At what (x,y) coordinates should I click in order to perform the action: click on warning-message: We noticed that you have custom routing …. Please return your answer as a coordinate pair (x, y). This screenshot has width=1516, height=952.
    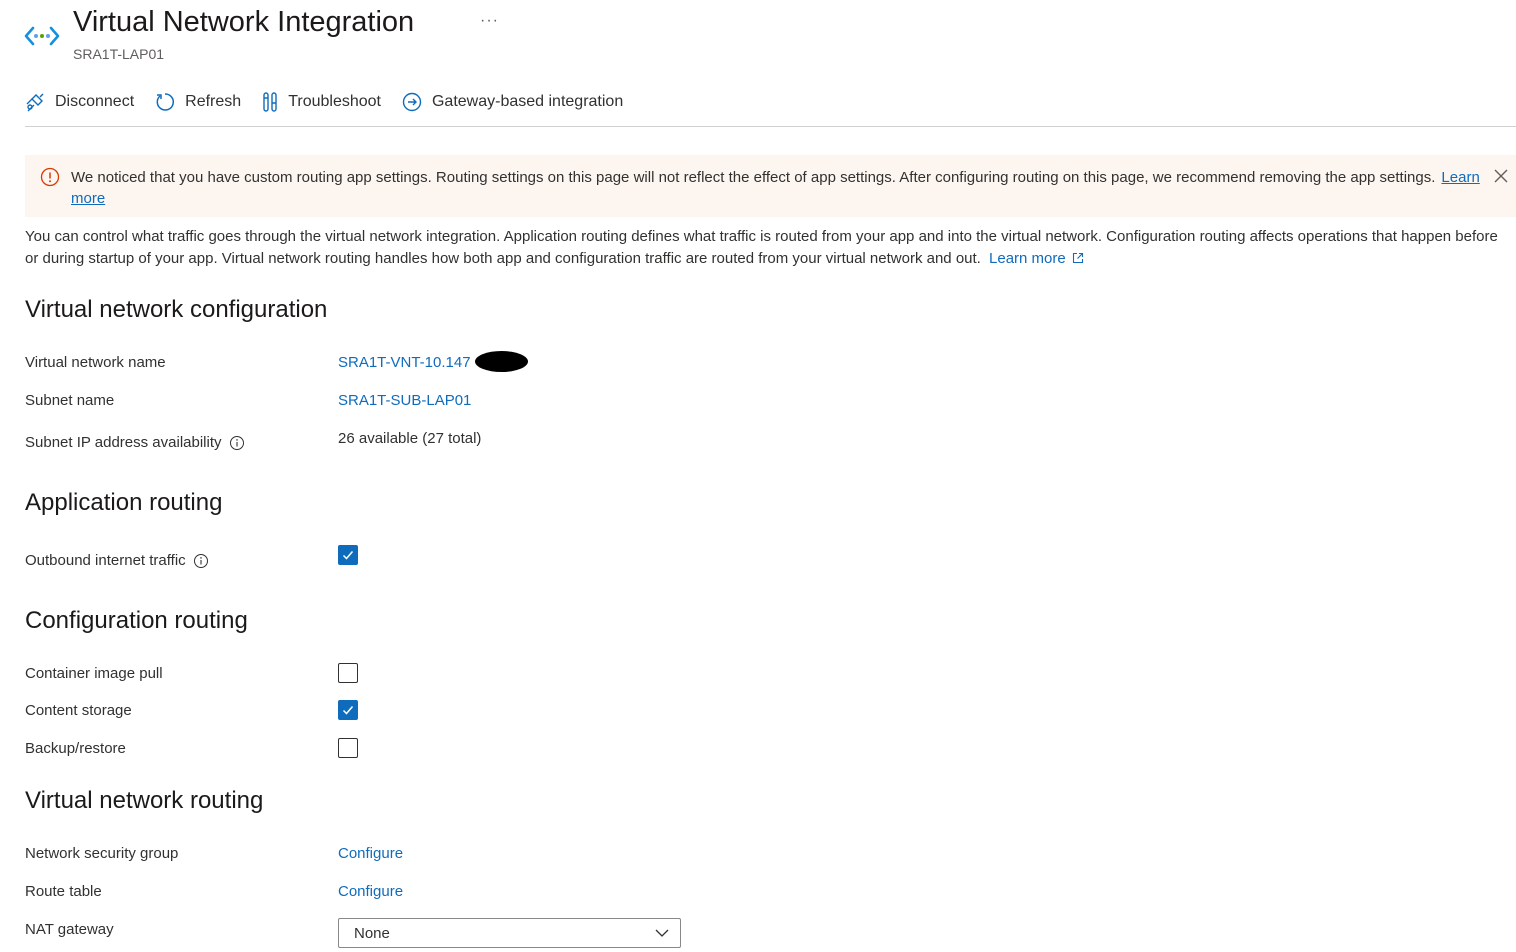
    Looking at the image, I should click on (776, 188).